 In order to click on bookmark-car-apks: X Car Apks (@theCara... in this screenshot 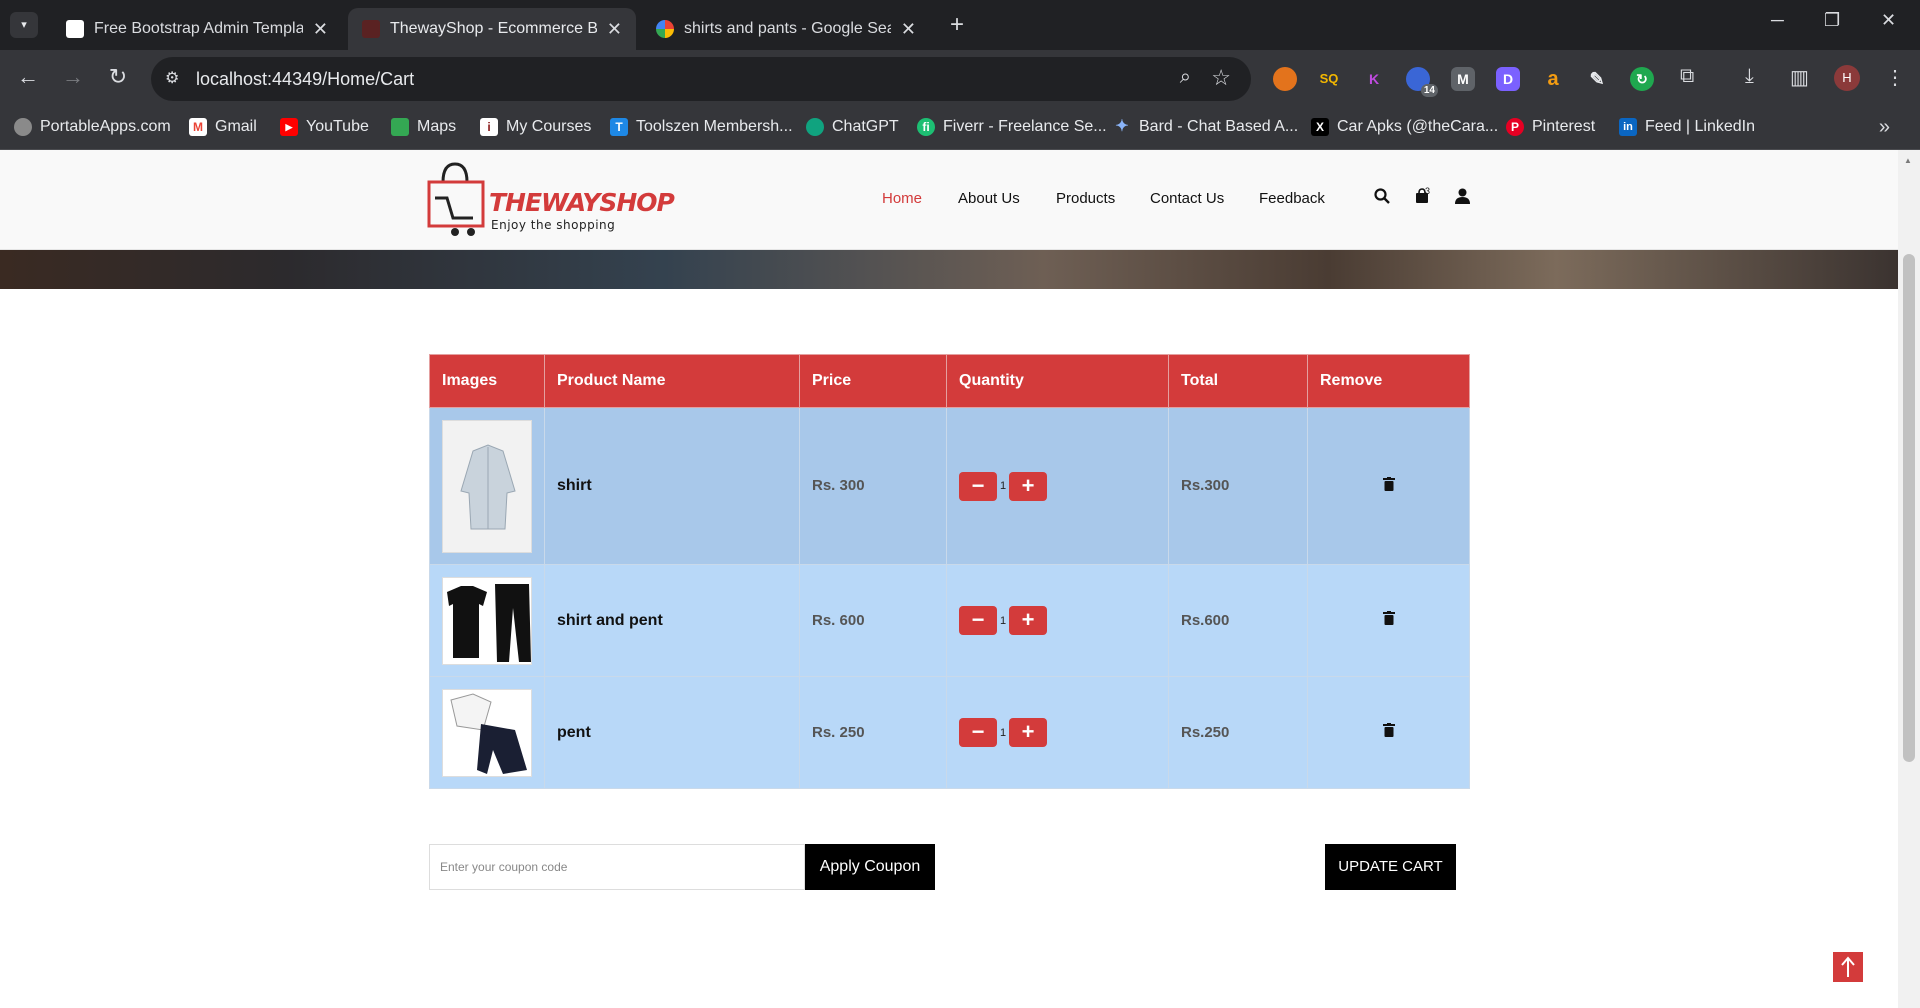, I will do `click(1404, 127)`.